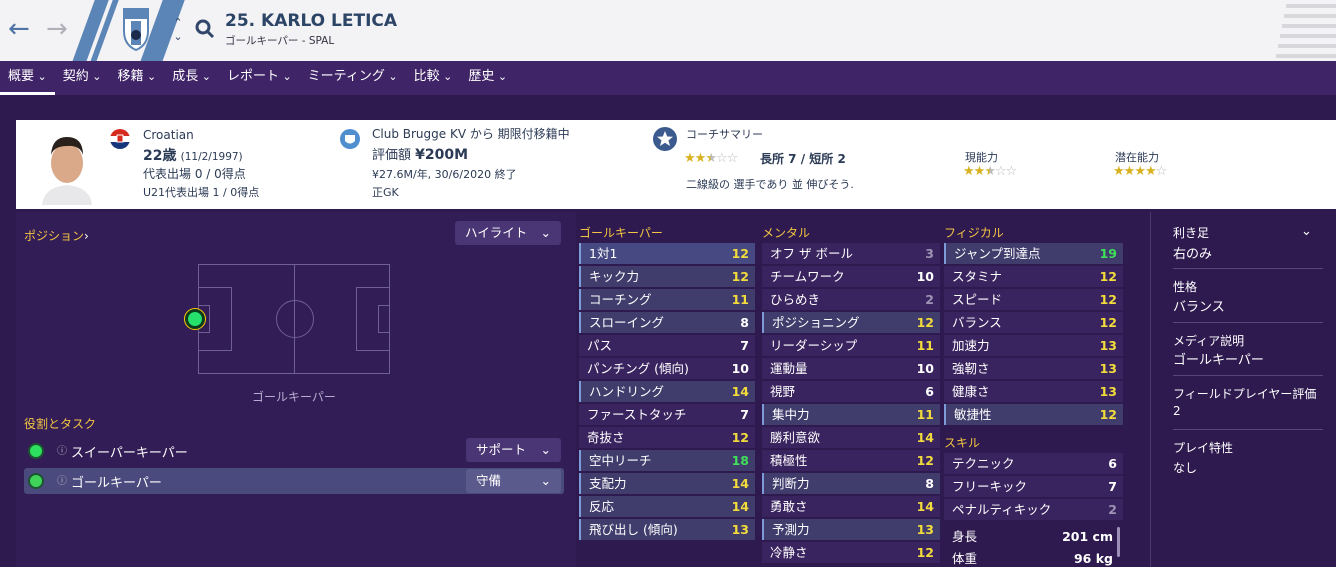  Describe the element at coordinates (116, 483) in the screenshot. I see `role-name: ゴールキーパー` at that location.